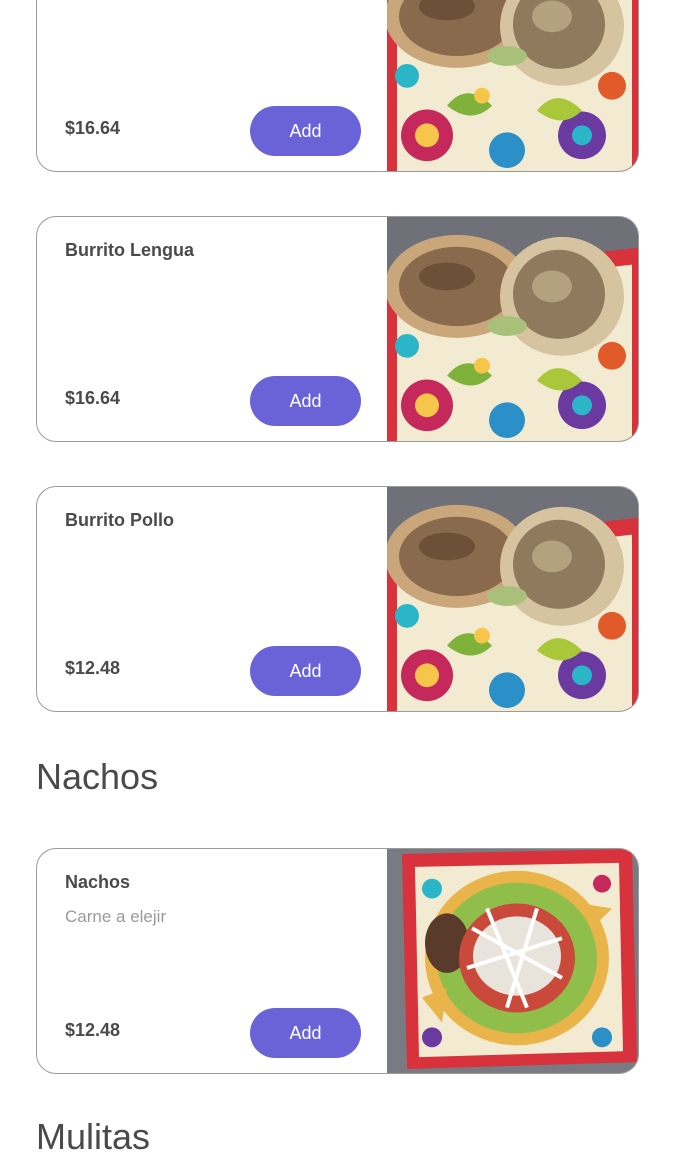  I want to click on menu-item-name: Nachos, so click(98, 882).